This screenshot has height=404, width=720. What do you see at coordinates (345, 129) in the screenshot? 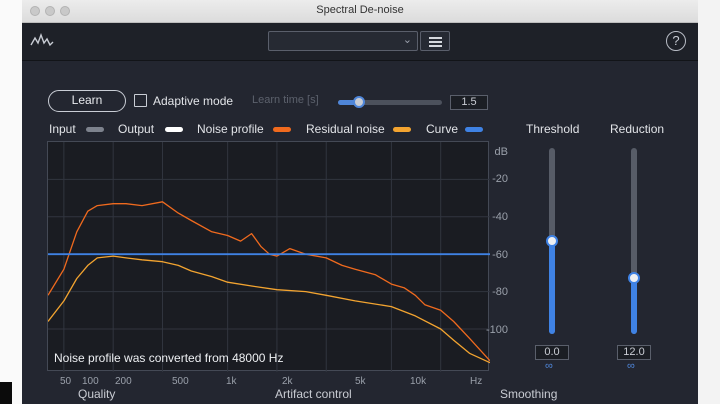
I see `legend-residual-noise-label: Residual noise` at bounding box center [345, 129].